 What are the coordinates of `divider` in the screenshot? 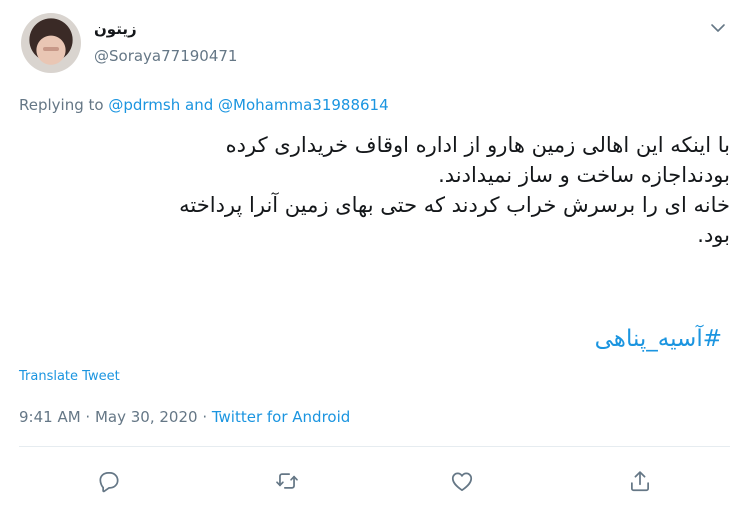 It's located at (374, 446).